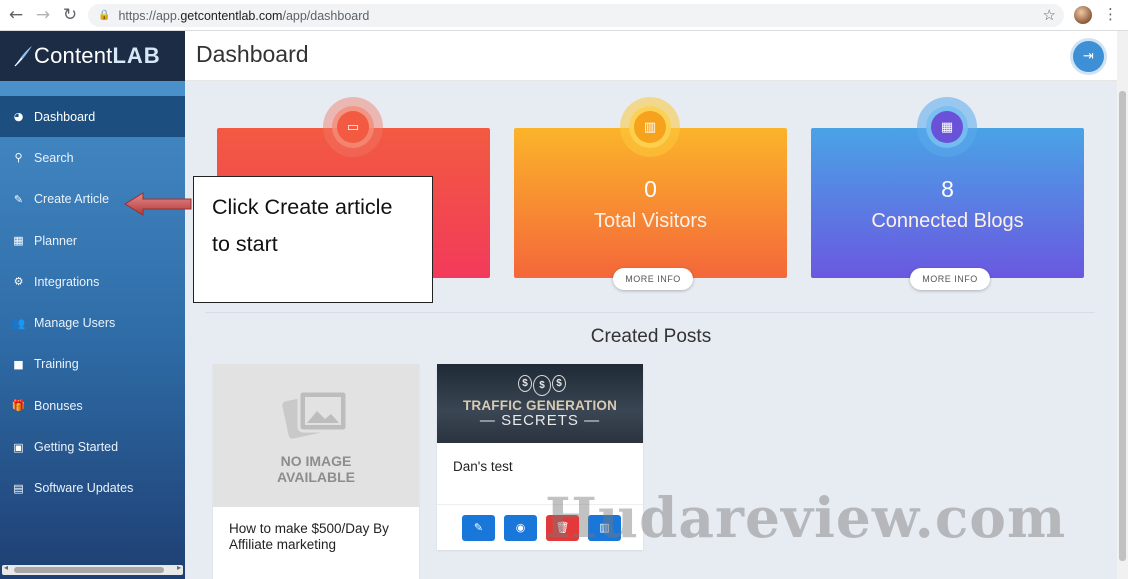  I want to click on scroll-right-icon: ▸, so click(179, 567).